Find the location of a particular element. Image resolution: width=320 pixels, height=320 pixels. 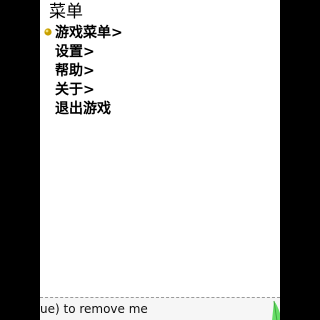

green-leaf-icon is located at coordinates (276, 310).